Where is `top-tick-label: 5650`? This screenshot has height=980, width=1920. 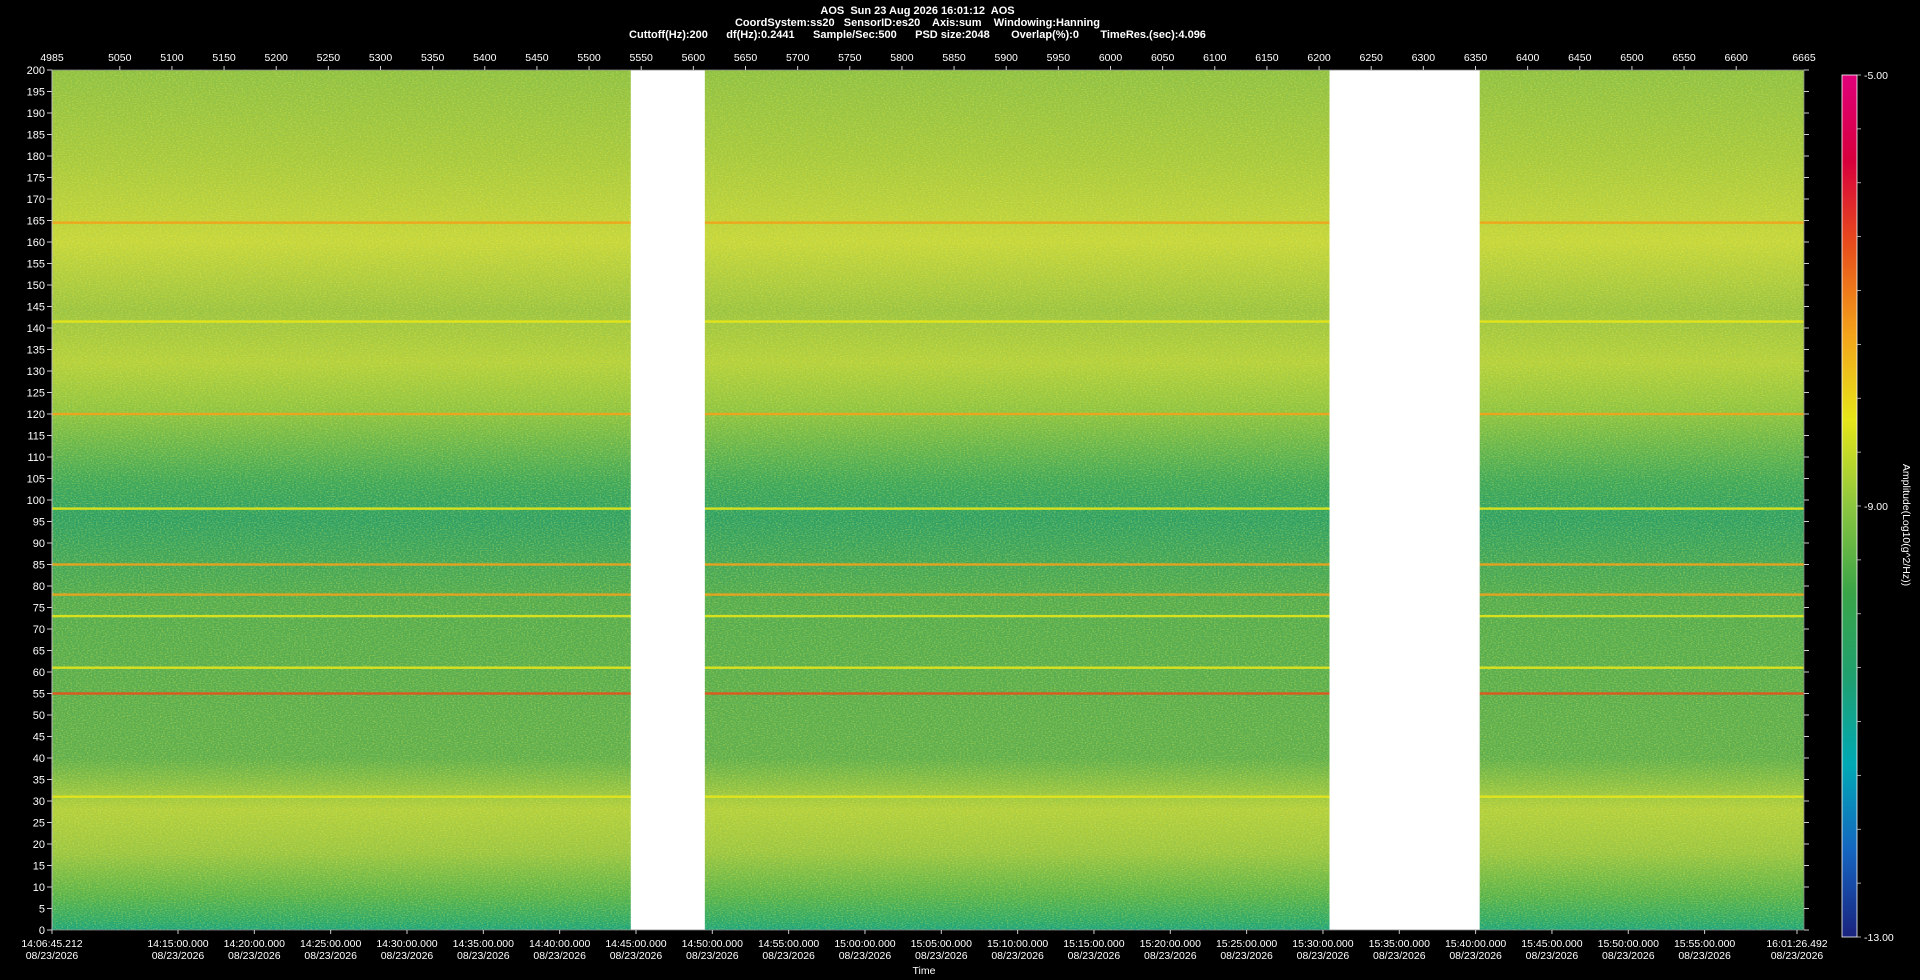
top-tick-label: 5650 is located at coordinates (746, 58).